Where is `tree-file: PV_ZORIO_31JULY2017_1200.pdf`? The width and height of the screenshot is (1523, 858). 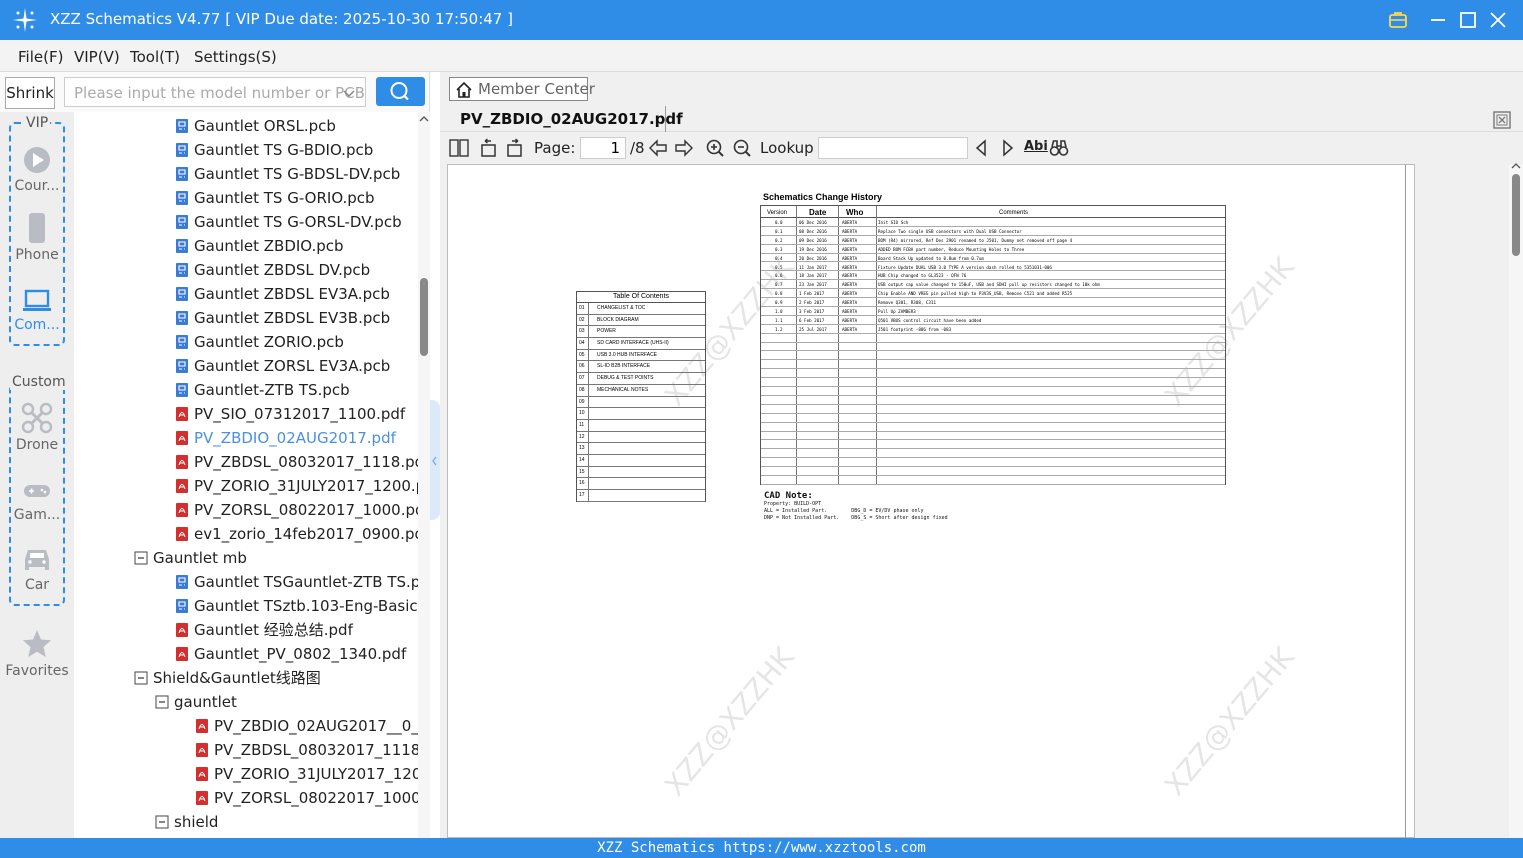
tree-file: PV_ZORIO_31JULY2017_1200.pdf is located at coordinates (296, 486).